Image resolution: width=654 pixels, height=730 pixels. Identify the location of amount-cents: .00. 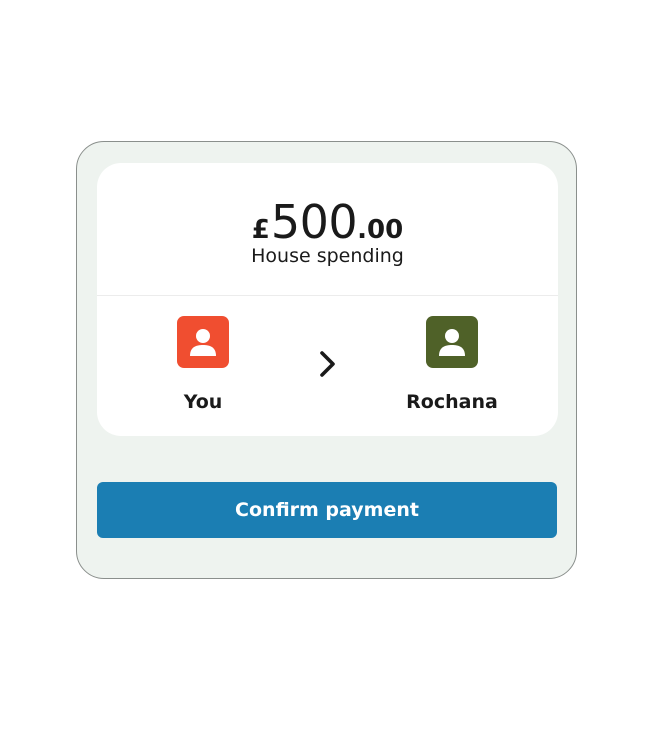
(380, 230).